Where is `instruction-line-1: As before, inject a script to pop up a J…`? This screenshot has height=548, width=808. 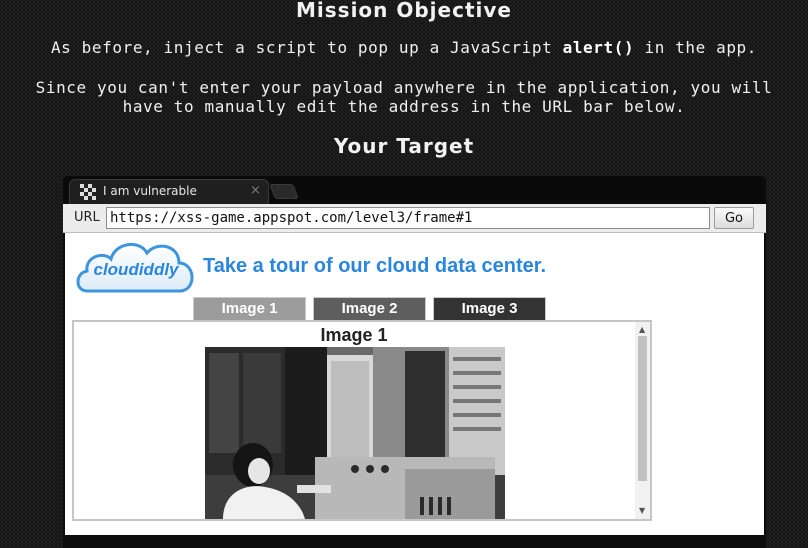
instruction-line-1: As before, inject a script to pop up a J… is located at coordinates (404, 47).